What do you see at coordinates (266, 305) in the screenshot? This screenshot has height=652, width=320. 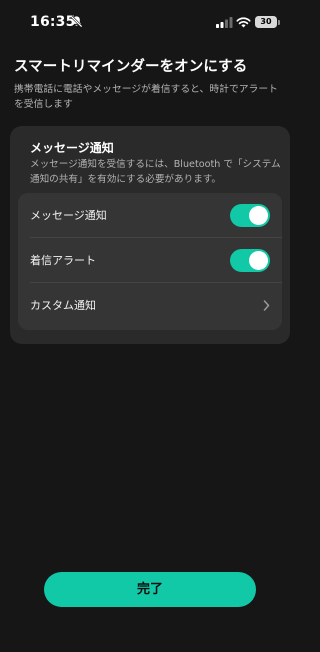 I see `chevron-right-icon` at bounding box center [266, 305].